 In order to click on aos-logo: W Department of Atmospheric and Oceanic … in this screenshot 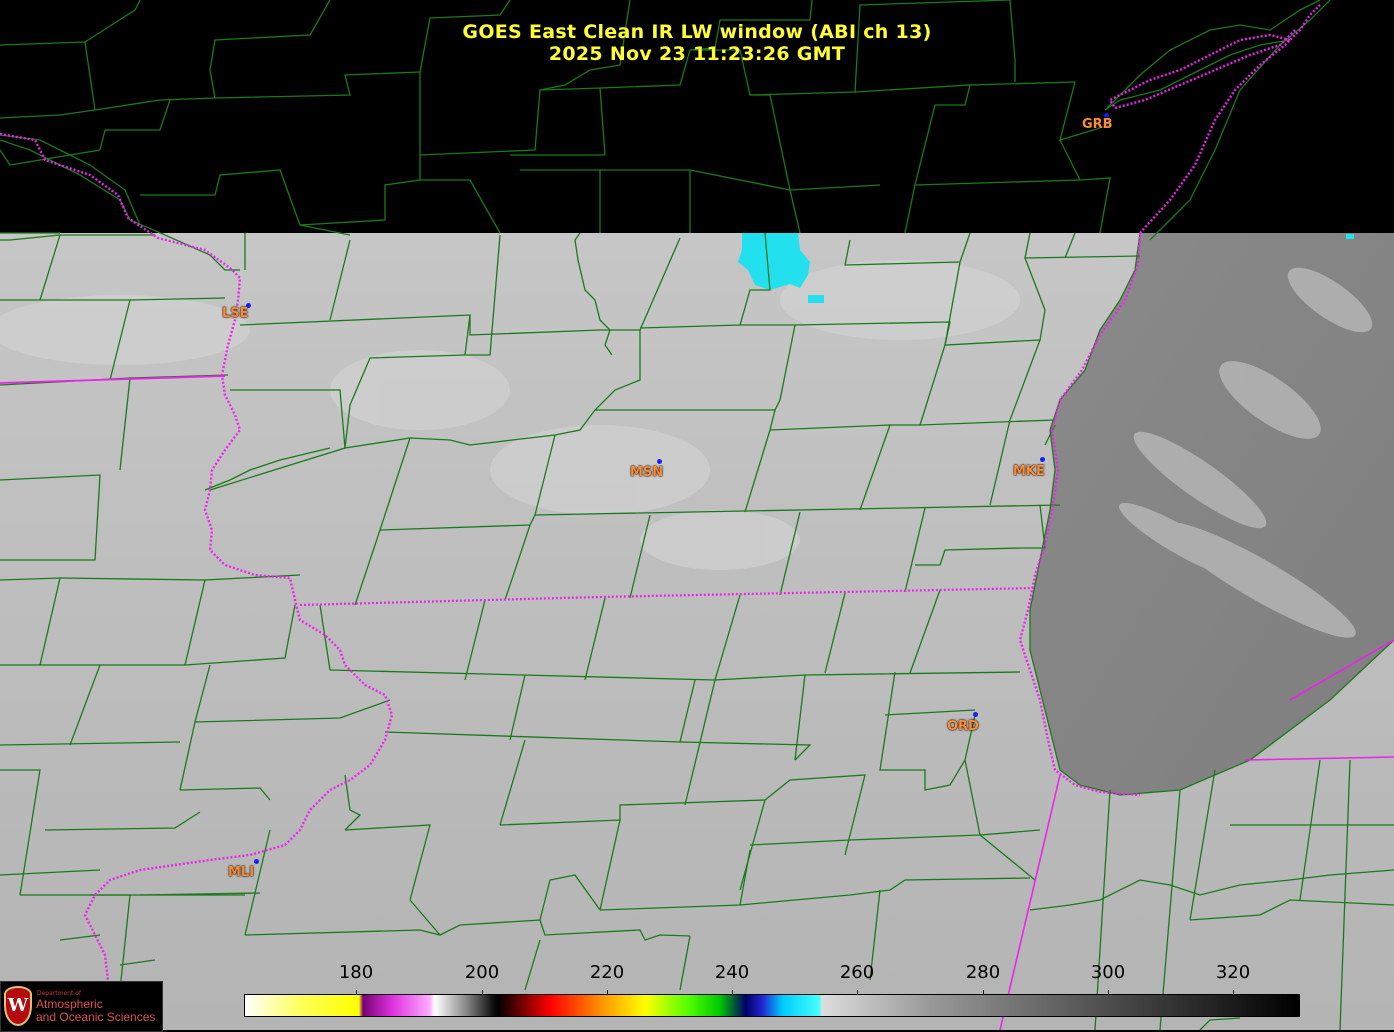, I will do `click(81, 1006)`.